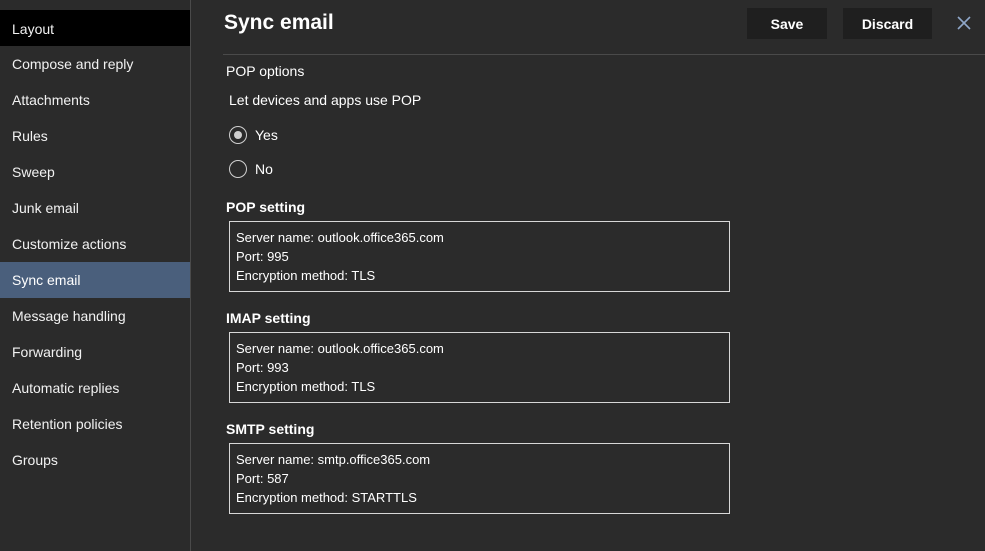  I want to click on pop-encryption: Encryption method: TLS, so click(306, 275).